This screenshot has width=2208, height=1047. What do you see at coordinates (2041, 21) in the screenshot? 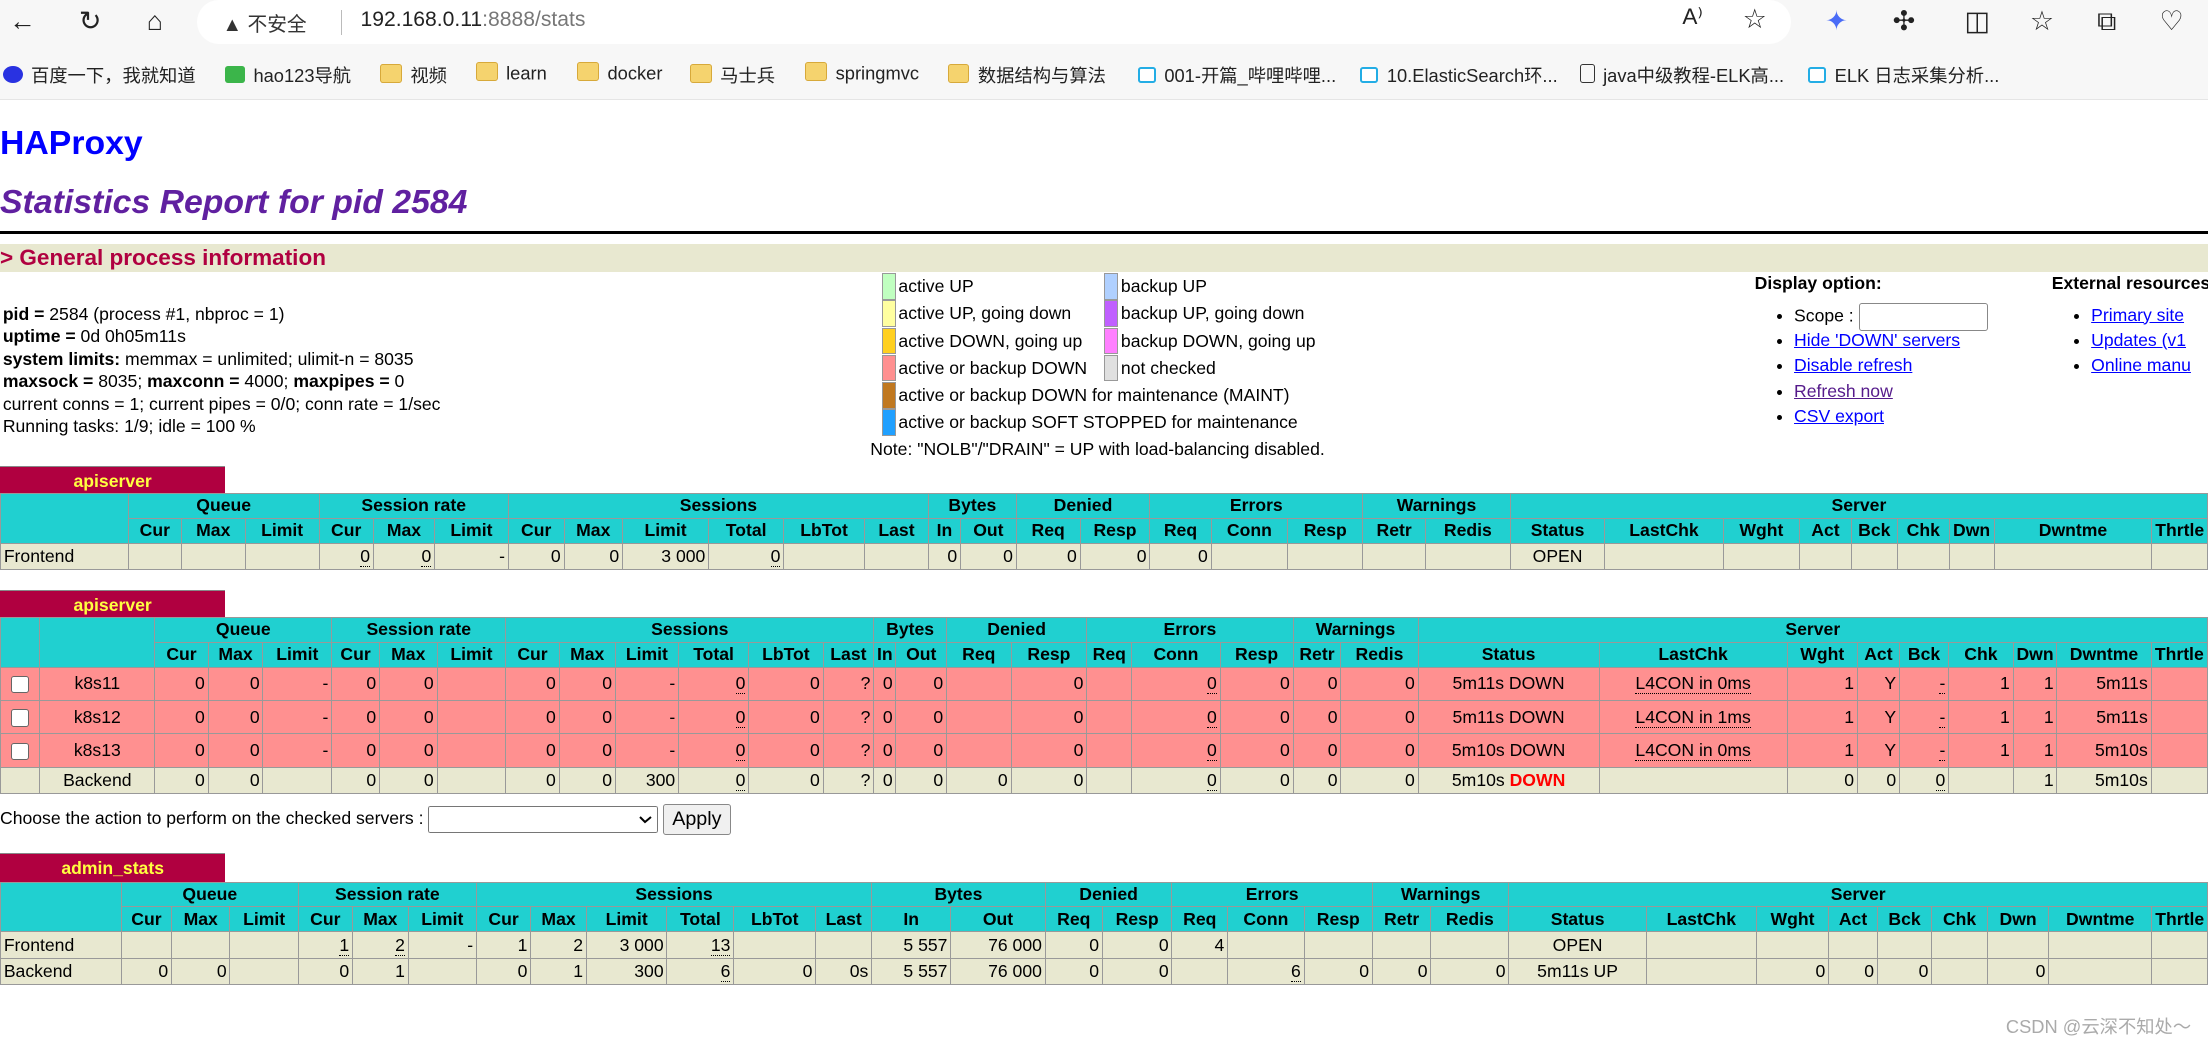
I see `favorites-icon: ☆` at bounding box center [2041, 21].